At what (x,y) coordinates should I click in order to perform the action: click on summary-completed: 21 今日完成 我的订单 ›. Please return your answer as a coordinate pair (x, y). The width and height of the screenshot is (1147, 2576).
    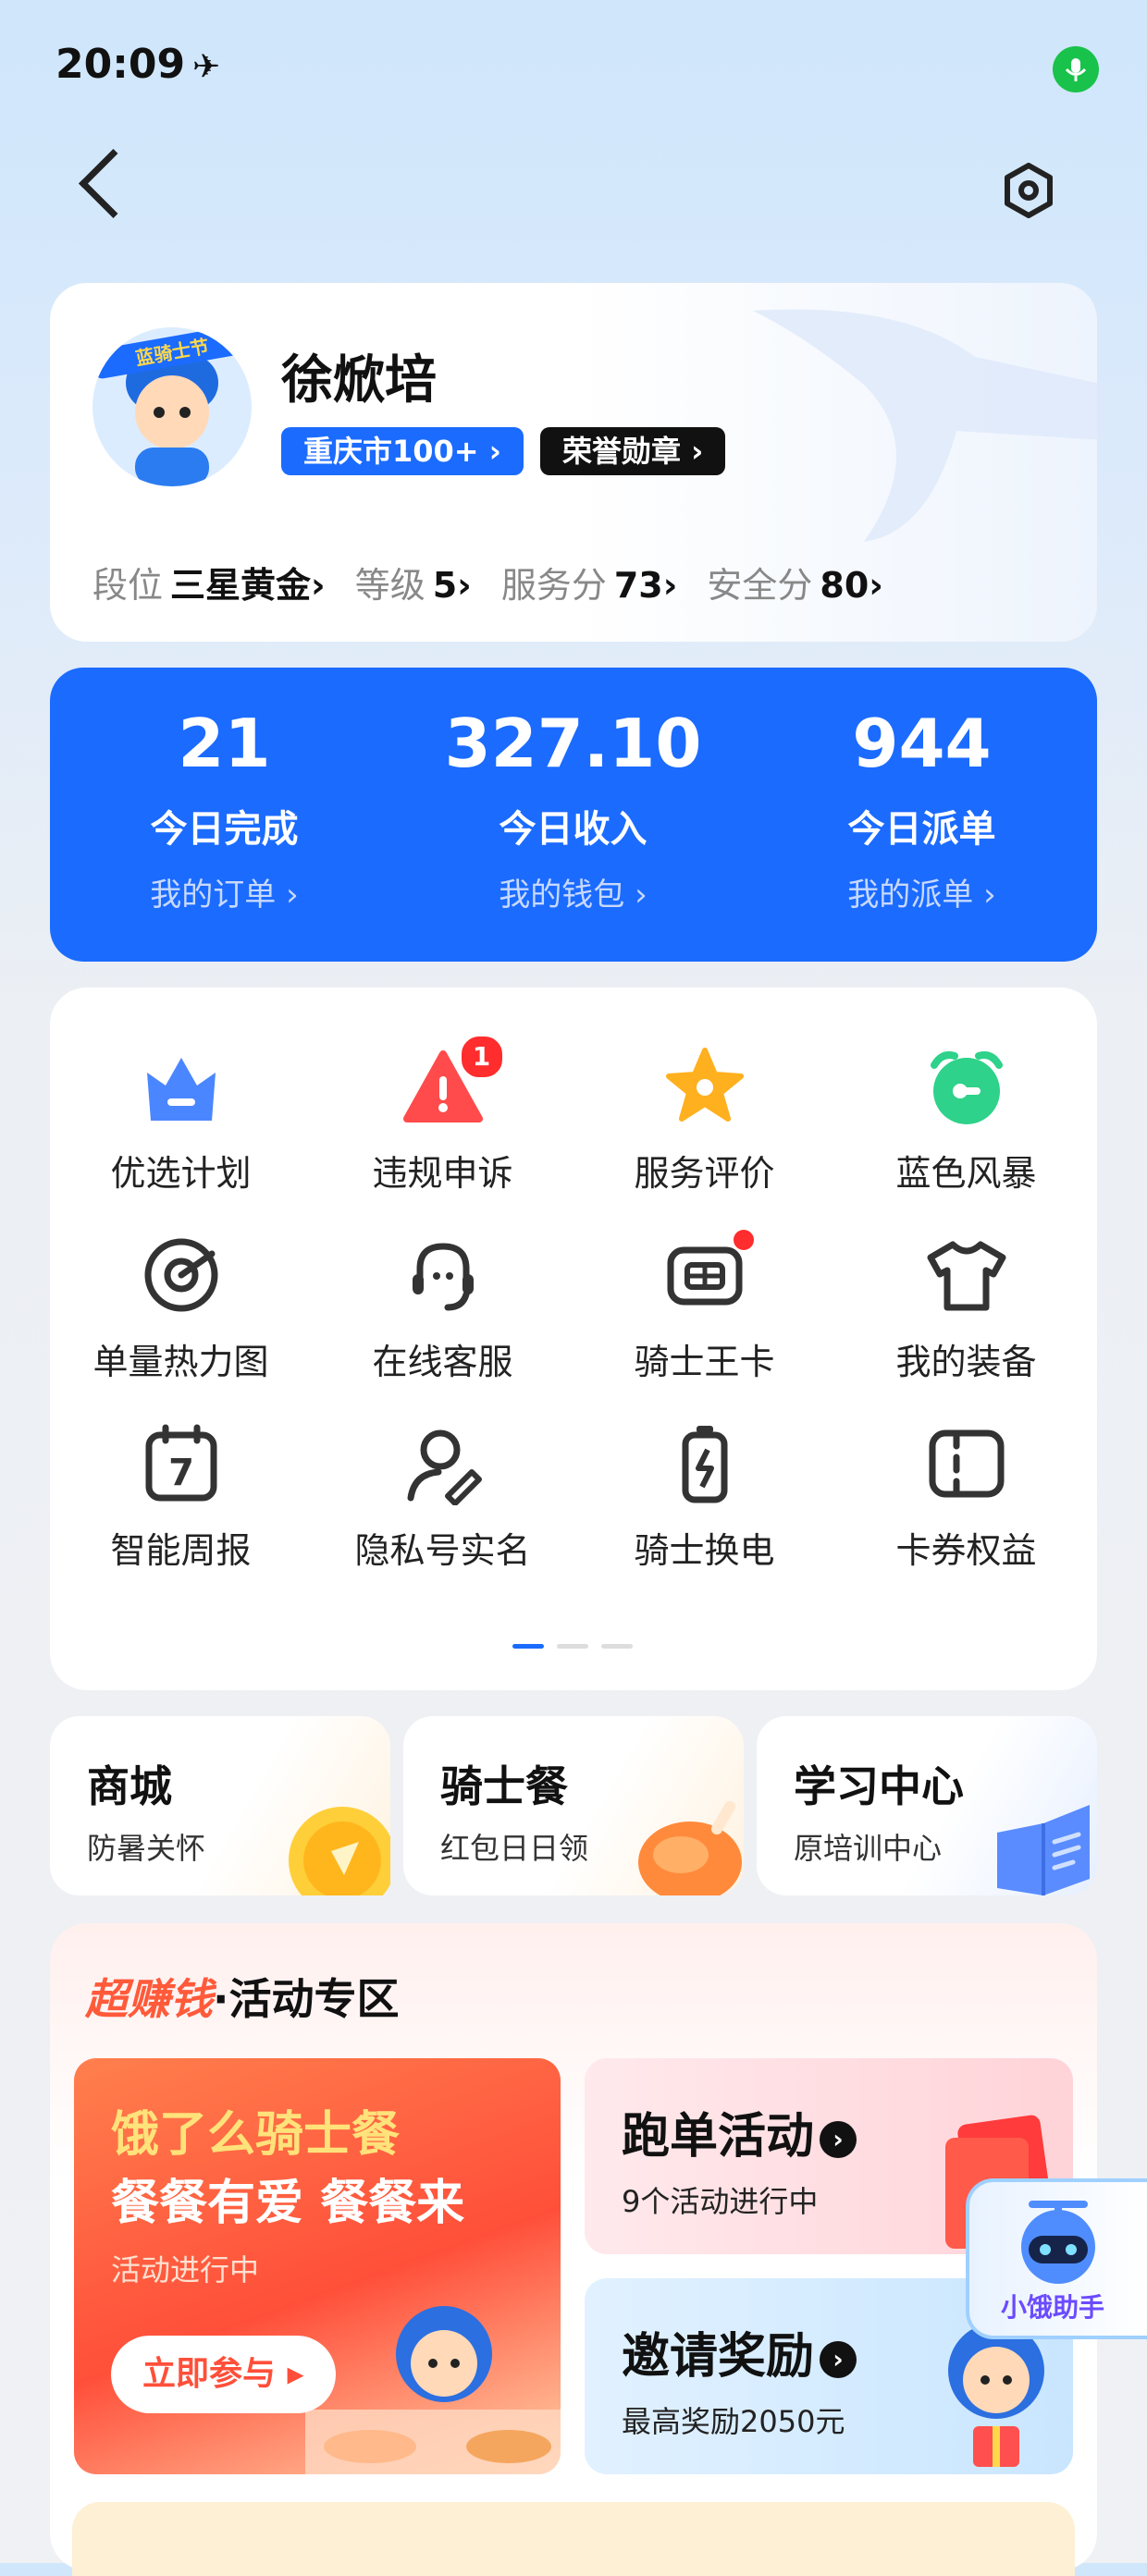
    Looking at the image, I should click on (225, 809).